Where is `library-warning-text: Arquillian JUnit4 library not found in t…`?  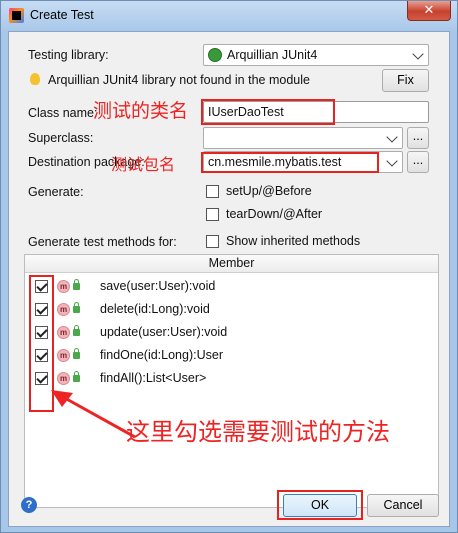 library-warning-text: Arquillian JUnit4 library not found in t… is located at coordinates (179, 80).